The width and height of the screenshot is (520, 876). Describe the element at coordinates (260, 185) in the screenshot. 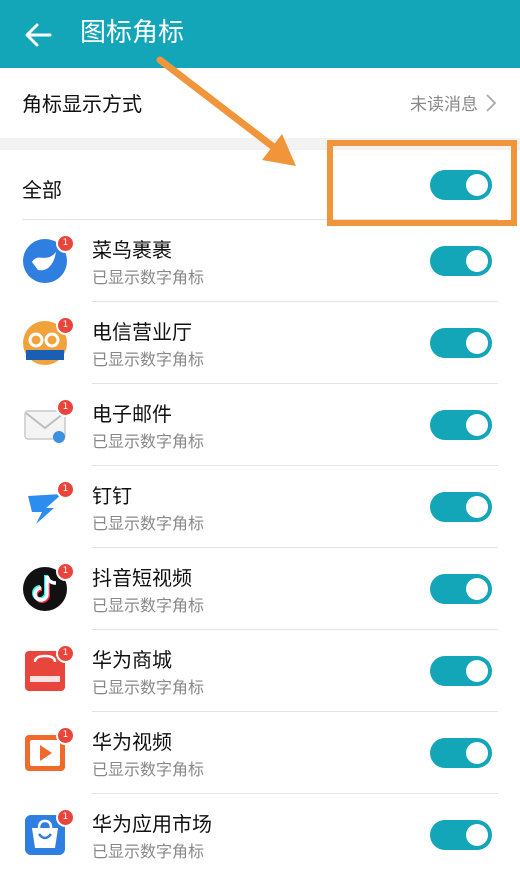

I see `all-apps-row: 全部` at that location.